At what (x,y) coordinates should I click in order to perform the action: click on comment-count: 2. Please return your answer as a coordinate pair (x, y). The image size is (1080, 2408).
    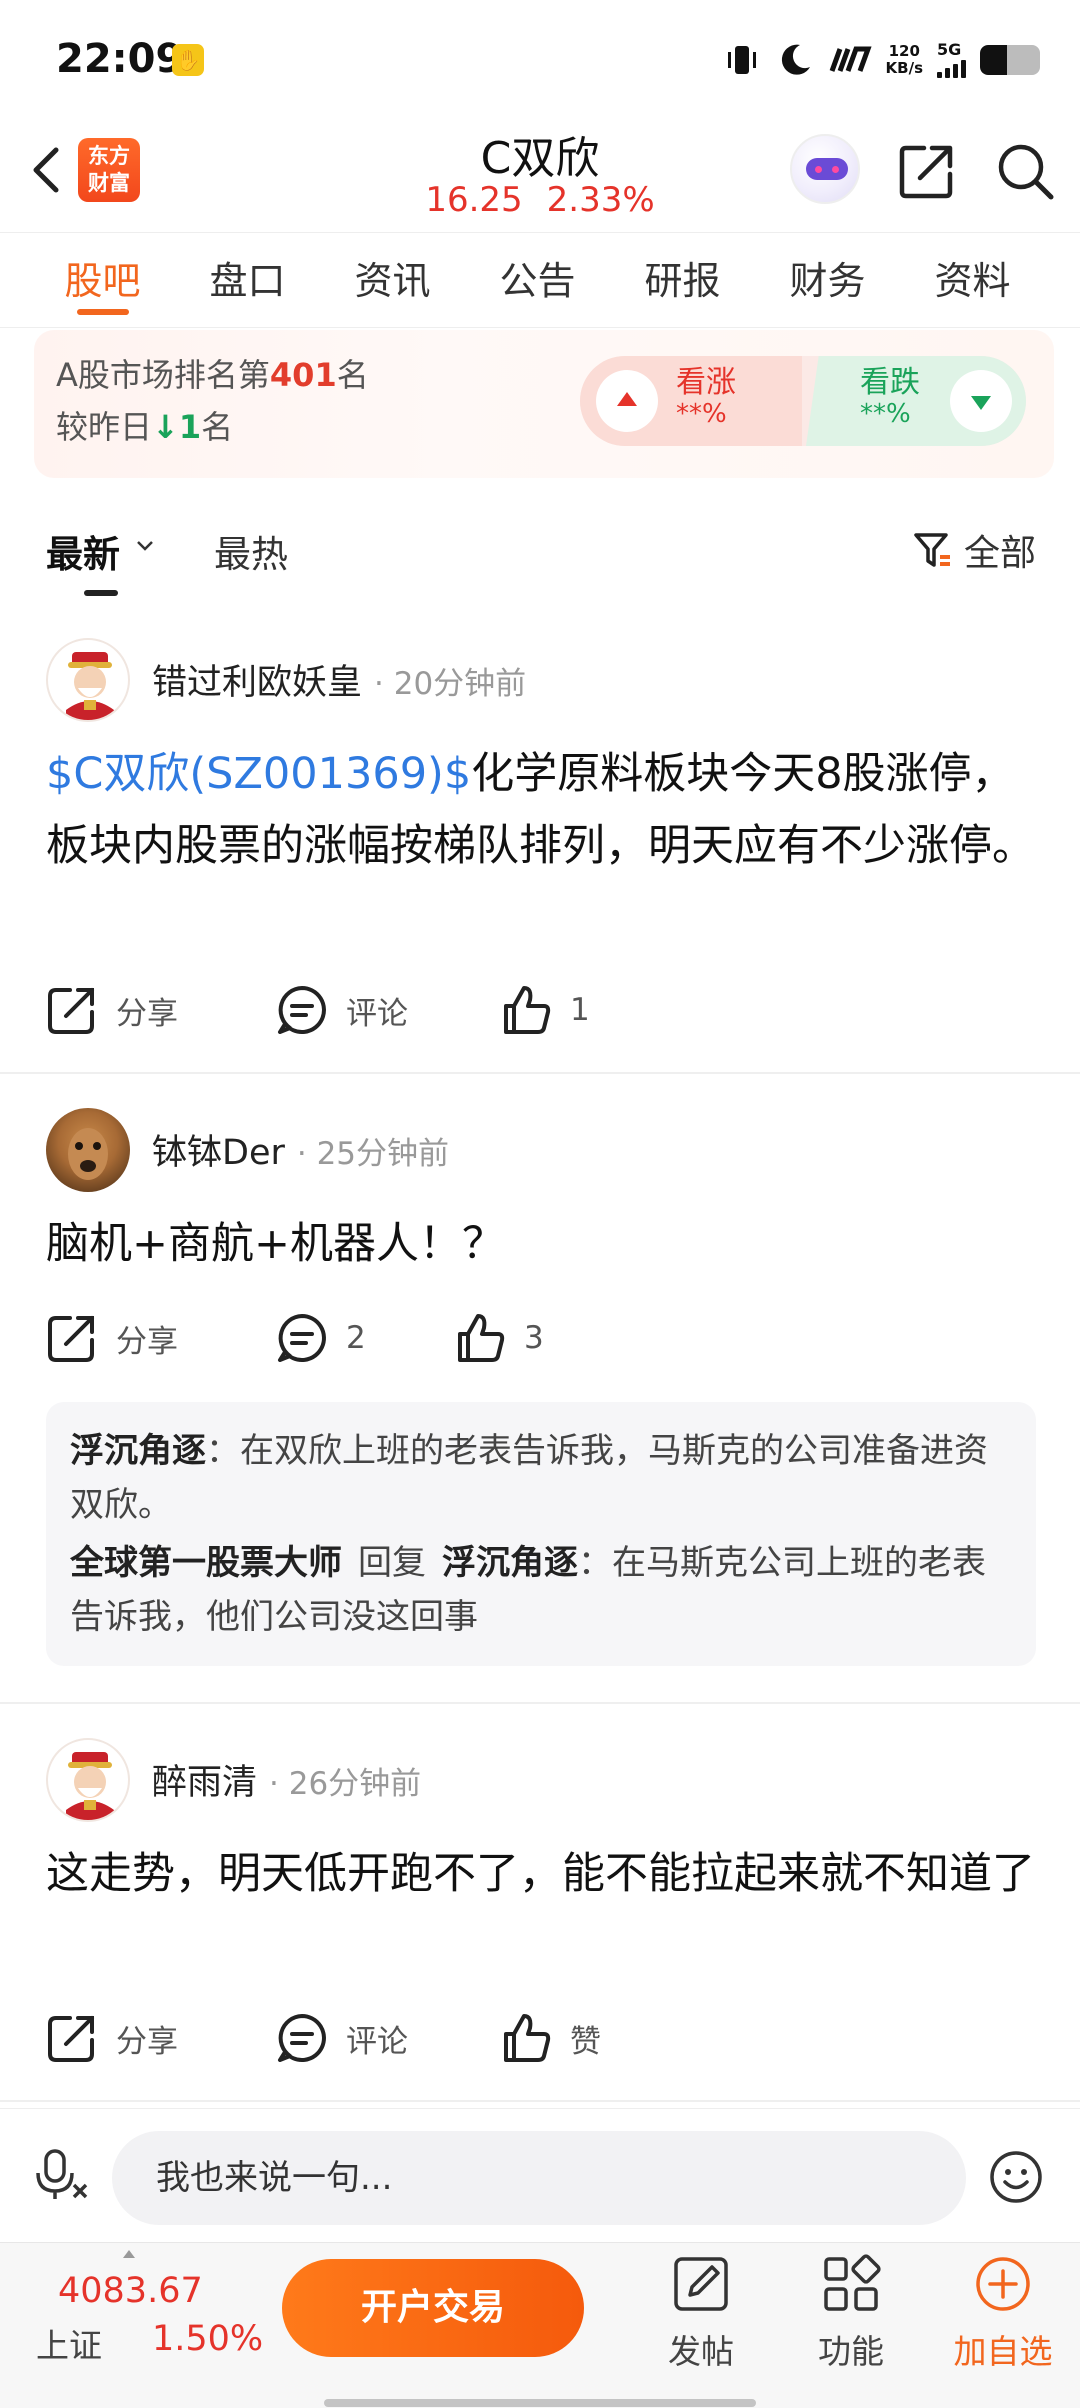
    Looking at the image, I should click on (356, 1338).